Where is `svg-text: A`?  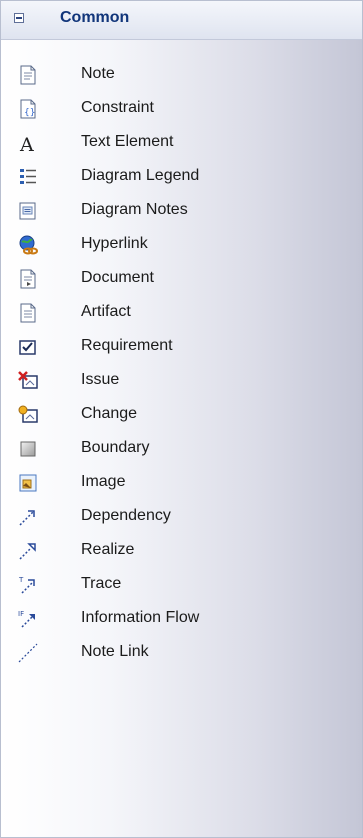
svg-text: A is located at coordinates (26, 144).